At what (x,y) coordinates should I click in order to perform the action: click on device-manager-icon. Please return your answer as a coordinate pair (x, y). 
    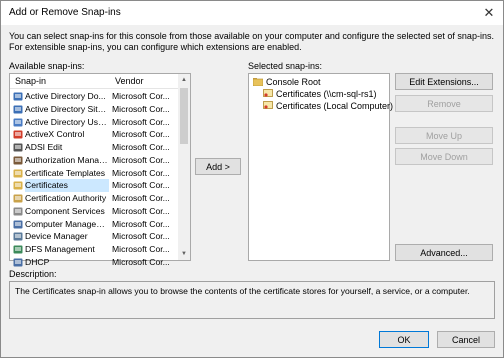
    Looking at the image, I should click on (18, 236).